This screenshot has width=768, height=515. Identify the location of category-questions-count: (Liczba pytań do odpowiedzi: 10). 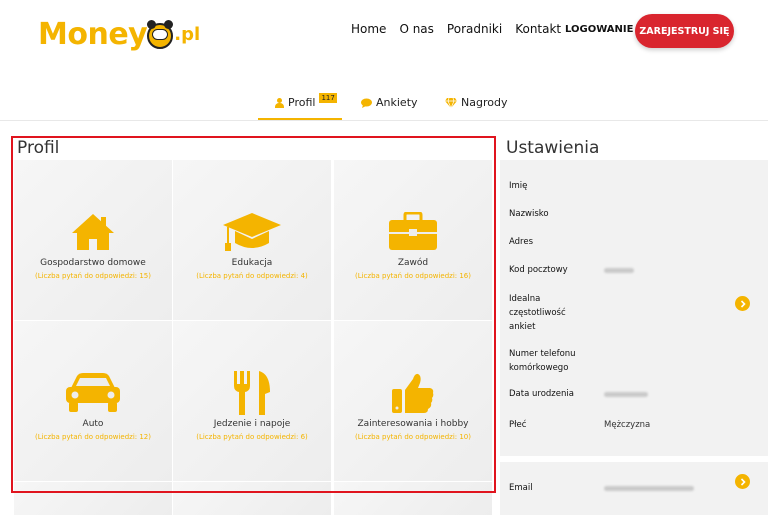
(412, 437).